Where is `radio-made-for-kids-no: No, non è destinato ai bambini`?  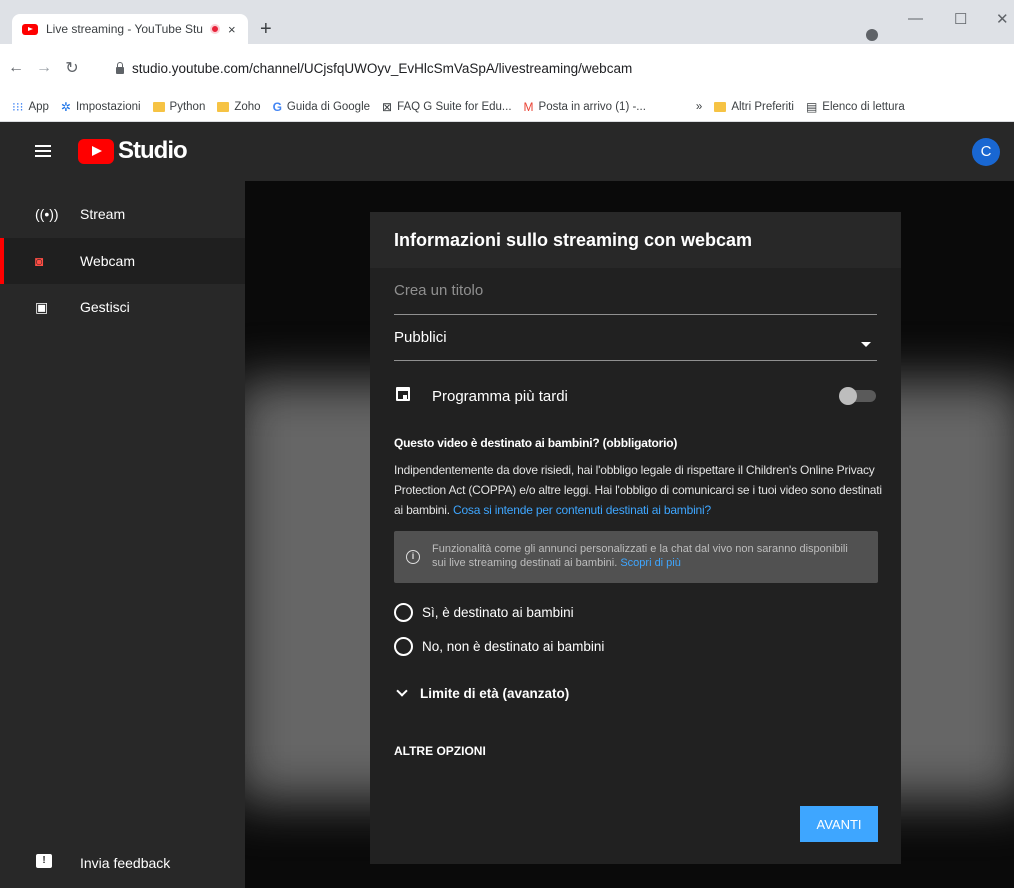
radio-made-for-kids-no: No, non è destinato ai bambini is located at coordinates (499, 646).